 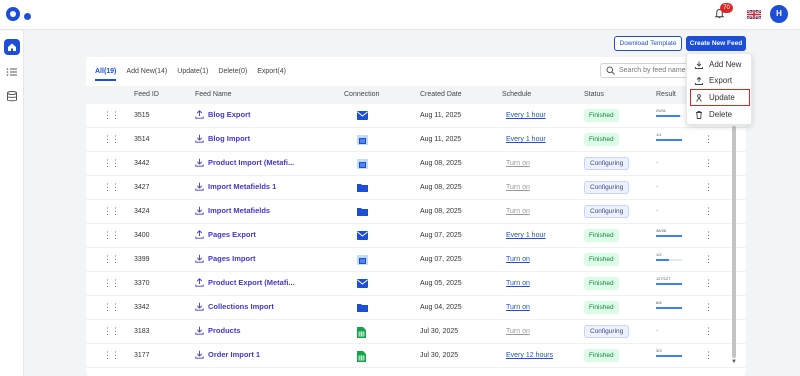 What do you see at coordinates (225, 258) in the screenshot?
I see `feed-name-link: Pages Import` at bounding box center [225, 258].